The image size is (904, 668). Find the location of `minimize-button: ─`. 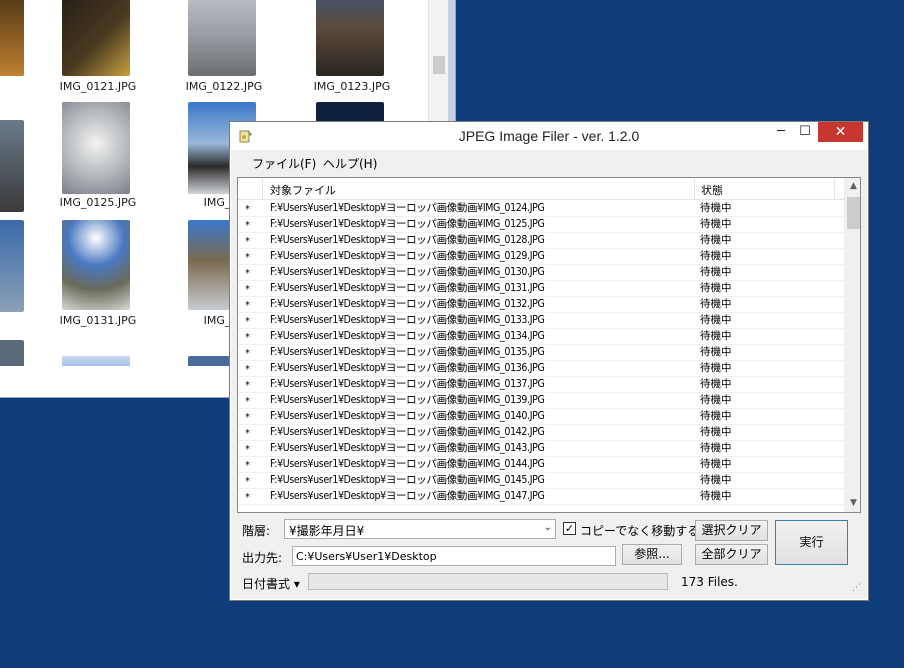

minimize-button: ─ is located at coordinates (781, 132).